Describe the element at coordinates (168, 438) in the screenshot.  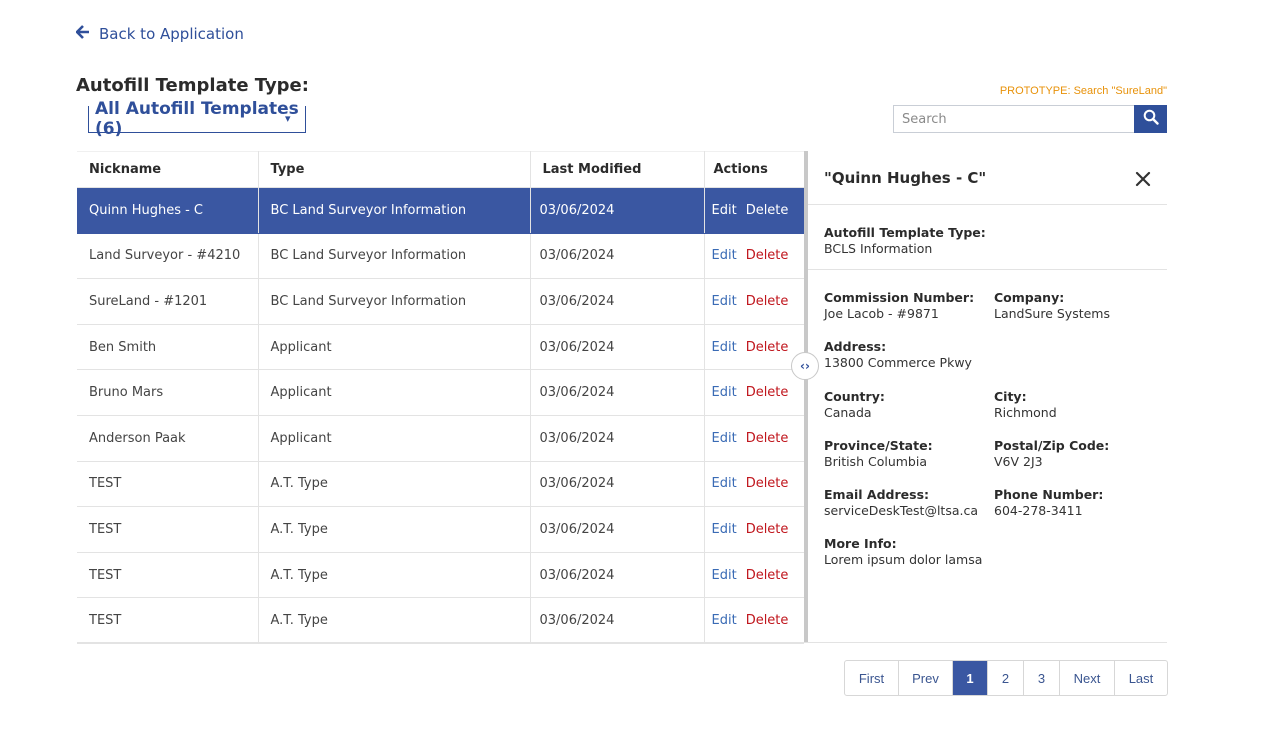
I see `cell-nickname: Anderson Paak` at that location.